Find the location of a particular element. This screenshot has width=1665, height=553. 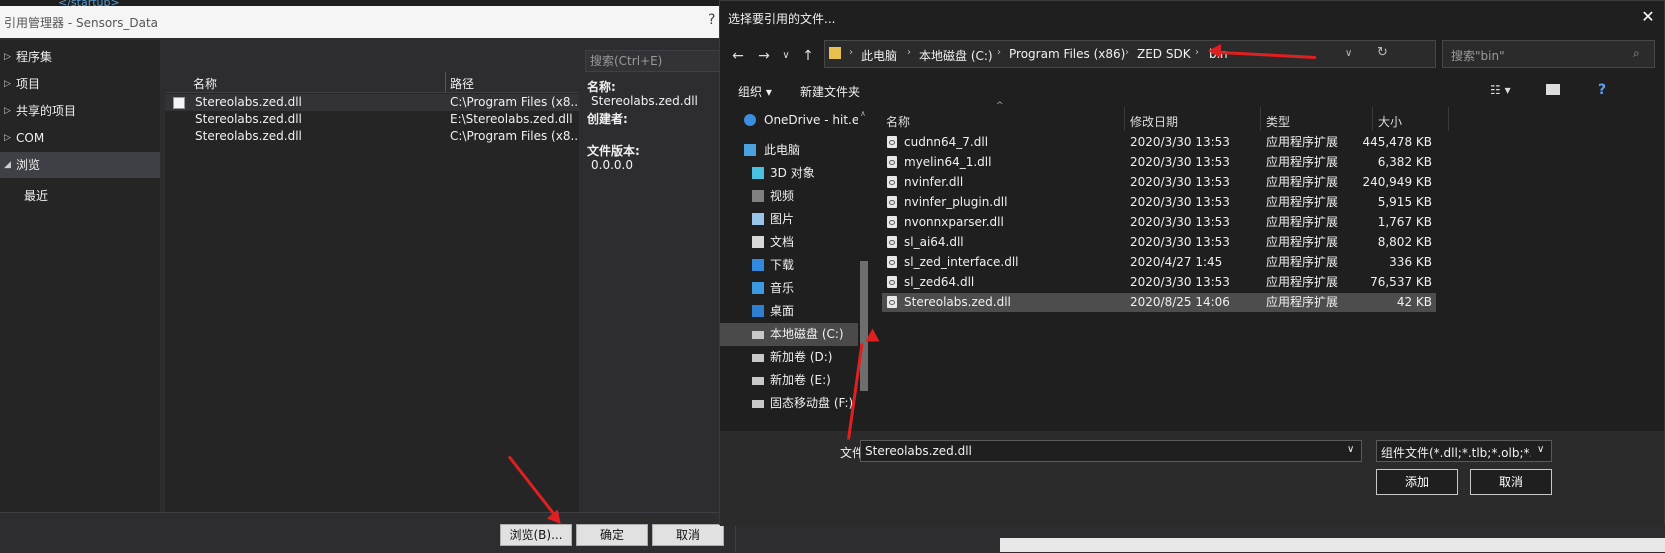

tree-label: 此电脑 is located at coordinates (782, 150).